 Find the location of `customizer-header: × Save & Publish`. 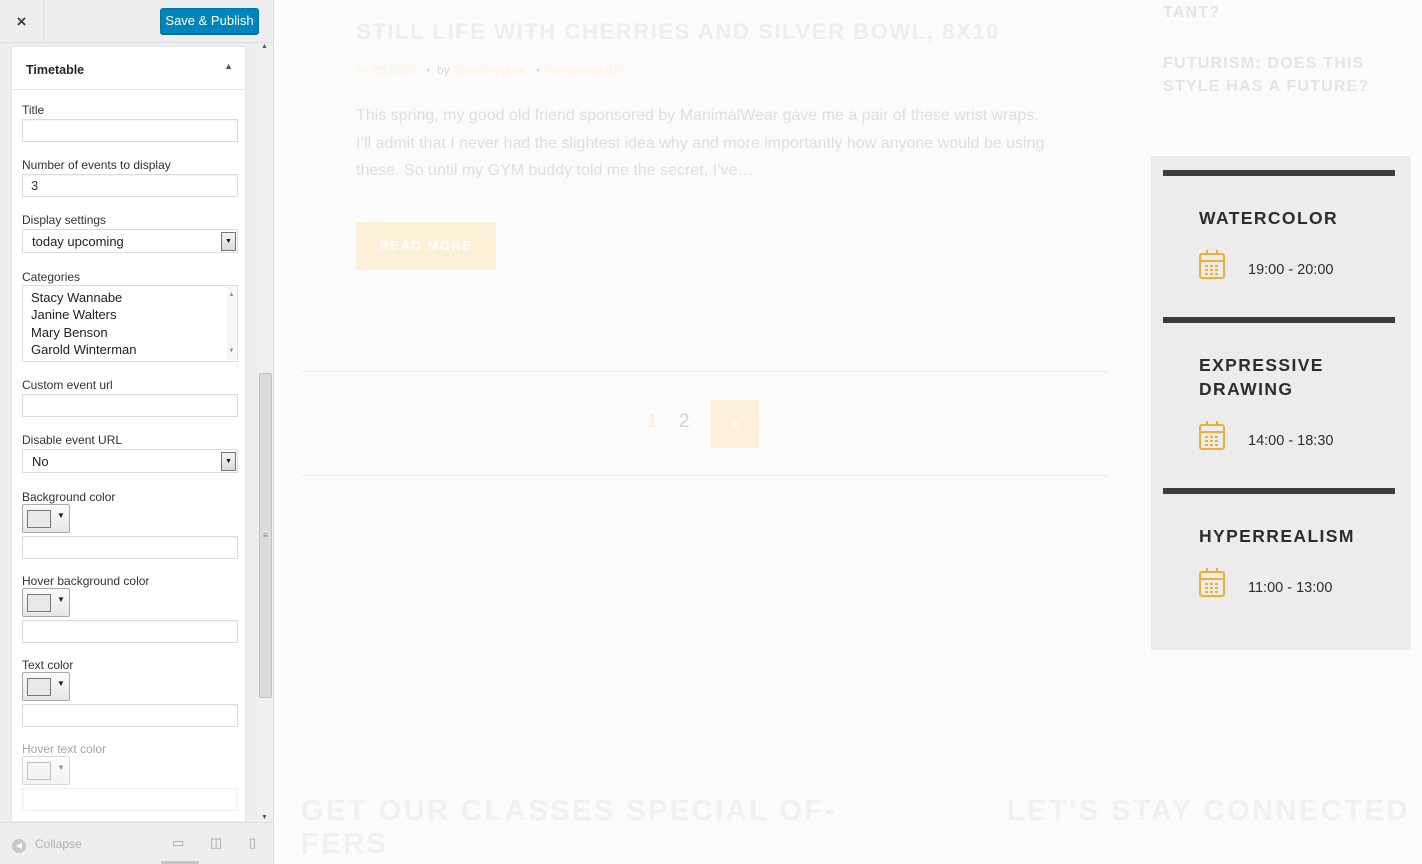

customizer-header: × Save & Publish is located at coordinates (136, 21).